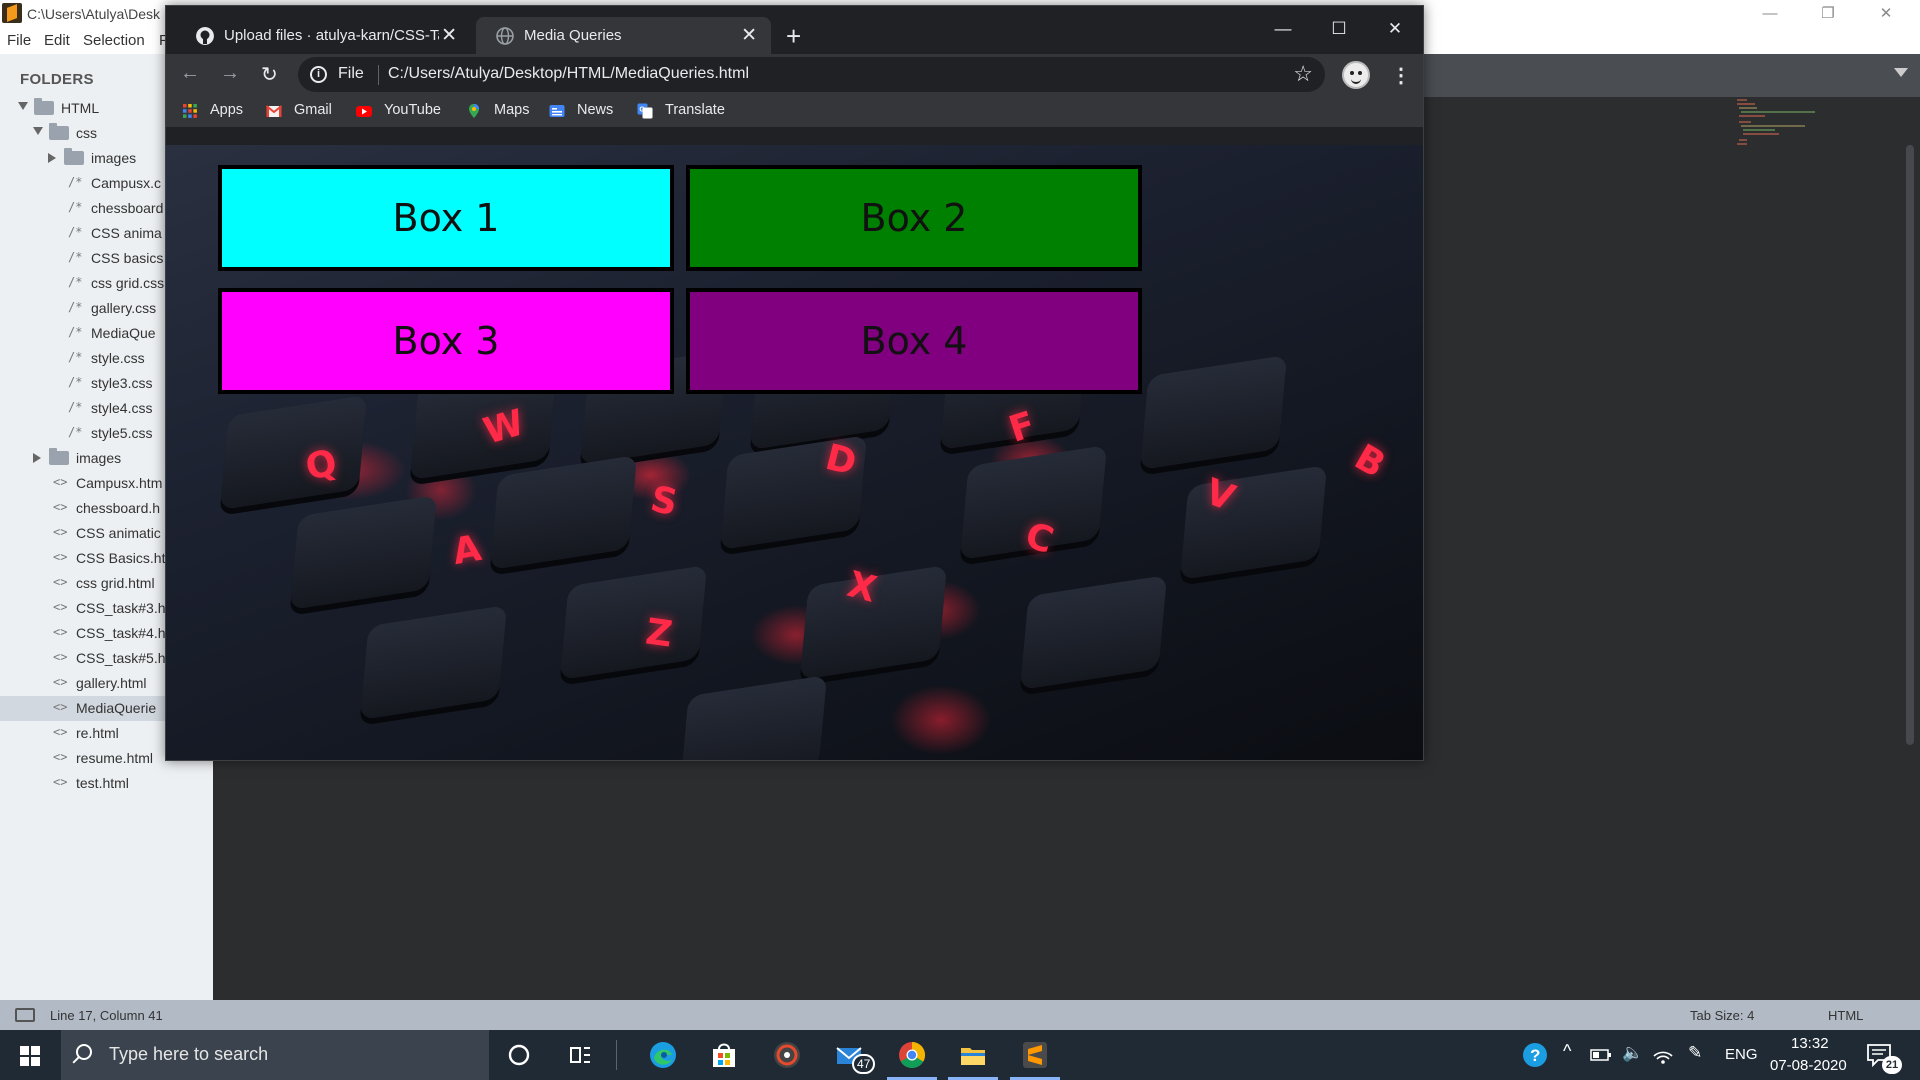  What do you see at coordinates (446, 218) in the screenshot?
I see `box-1: Box 1` at bounding box center [446, 218].